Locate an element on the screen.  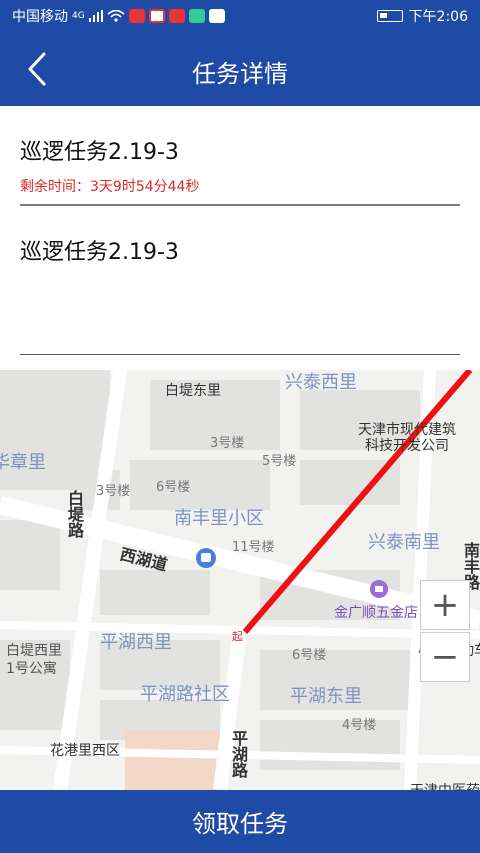
map-label: 平湖路 is located at coordinates (238, 754).